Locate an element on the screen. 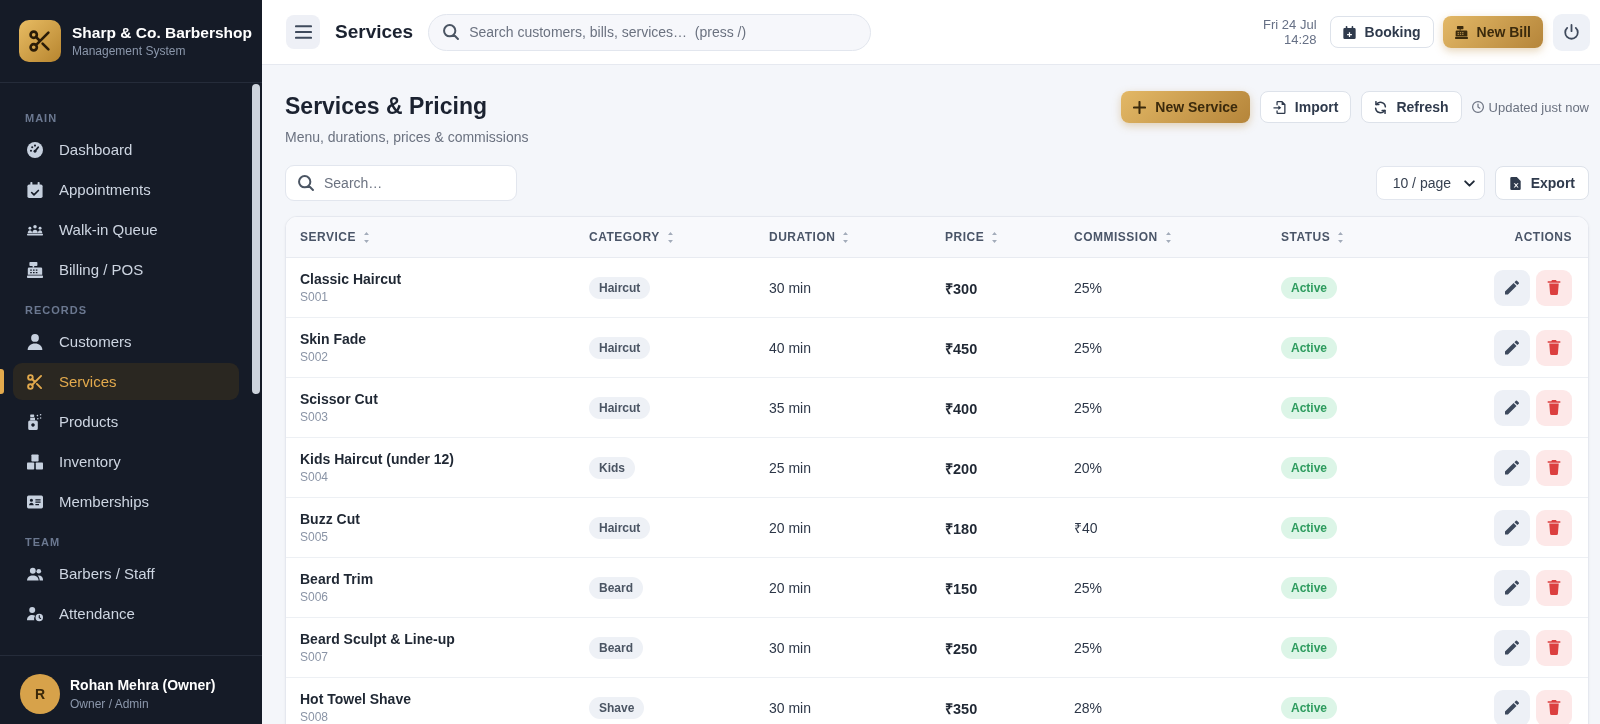  user-name: Rohan Mehra (Owner) is located at coordinates (143, 685).